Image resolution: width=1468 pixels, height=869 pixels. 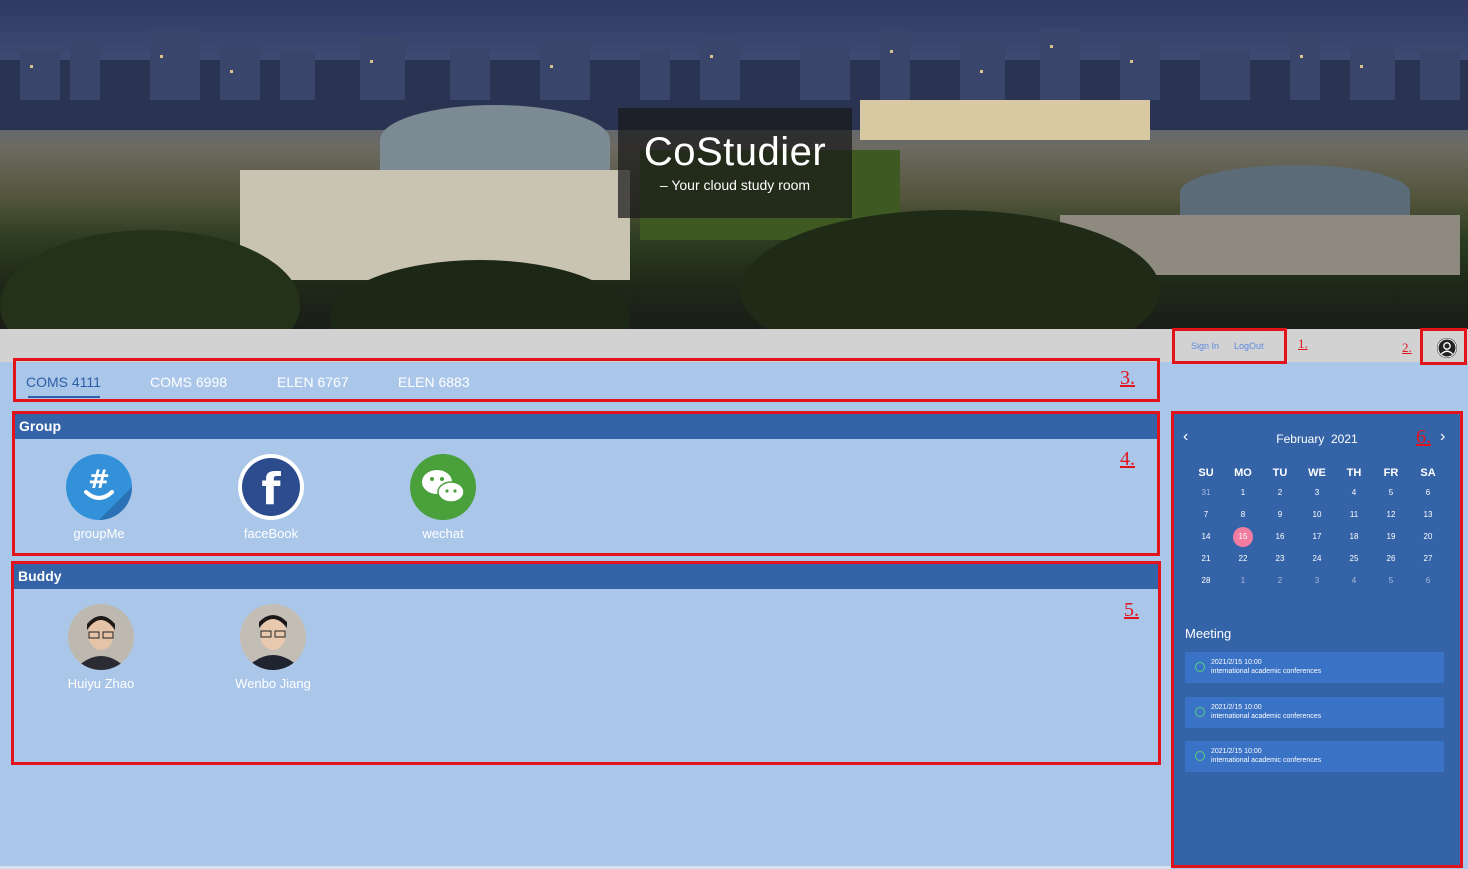 I want to click on calendar-day: 19, so click(x=1391, y=537).